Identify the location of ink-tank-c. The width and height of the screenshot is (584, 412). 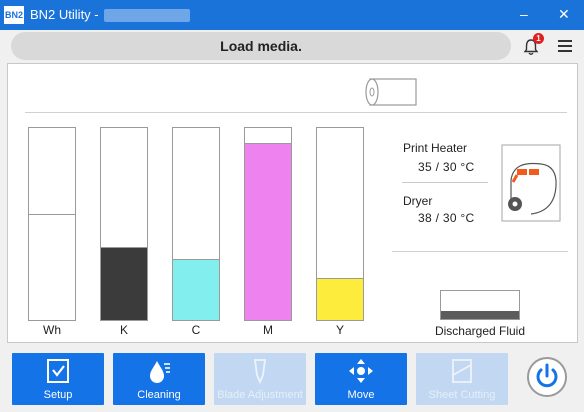
(196, 224).